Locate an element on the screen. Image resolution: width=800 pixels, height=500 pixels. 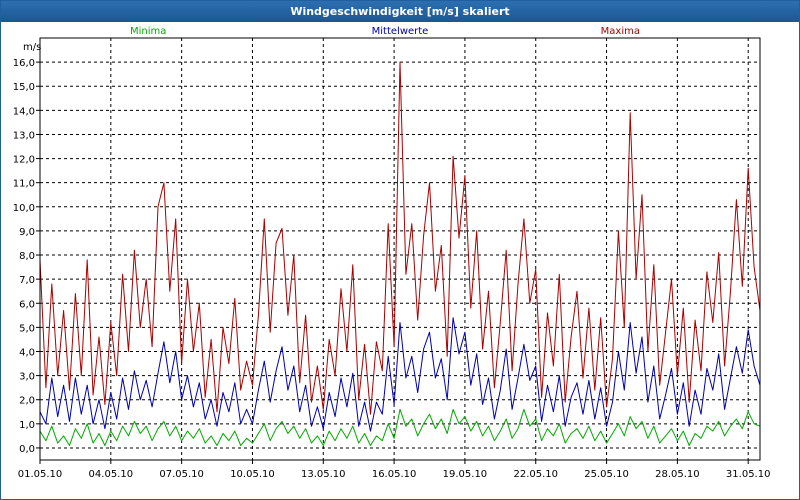
x-tick-label: 28.05.10 is located at coordinates (677, 474).